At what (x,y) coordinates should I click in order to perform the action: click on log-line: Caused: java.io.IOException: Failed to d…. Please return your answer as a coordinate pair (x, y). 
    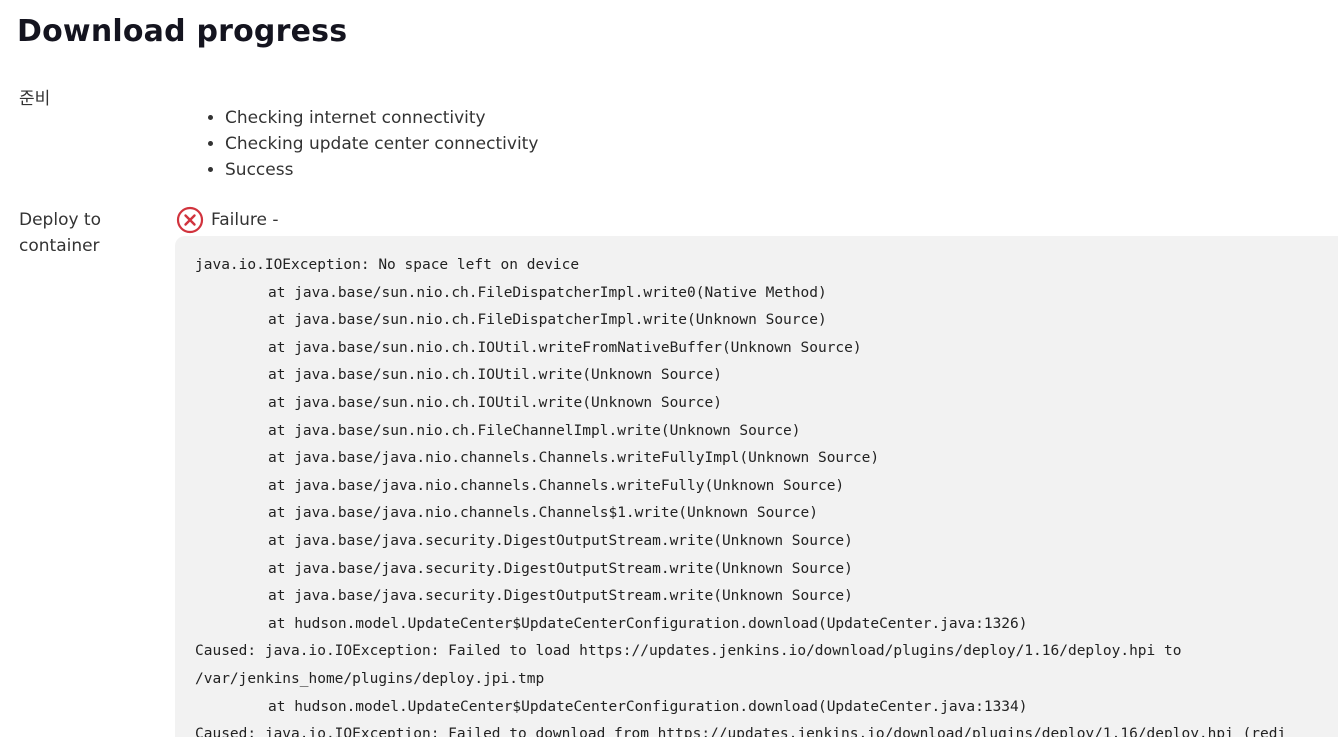
    Looking at the image, I should click on (741, 731).